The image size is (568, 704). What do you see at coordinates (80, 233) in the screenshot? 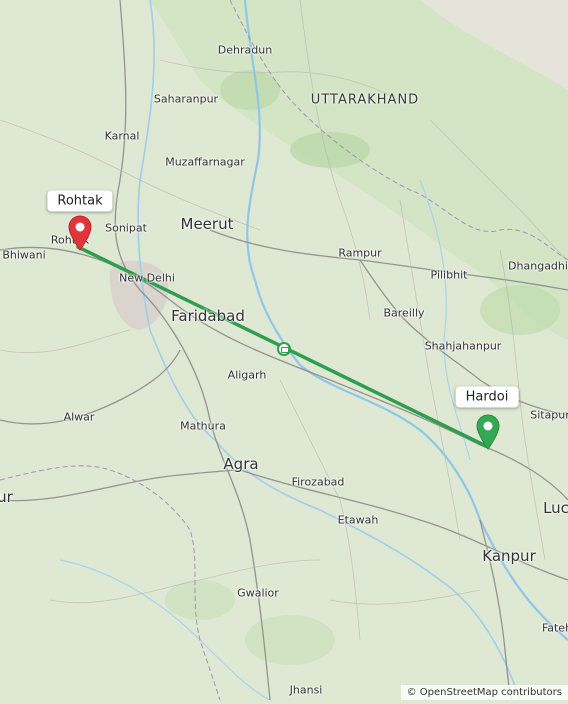
I see `origin-marker-icon` at bounding box center [80, 233].